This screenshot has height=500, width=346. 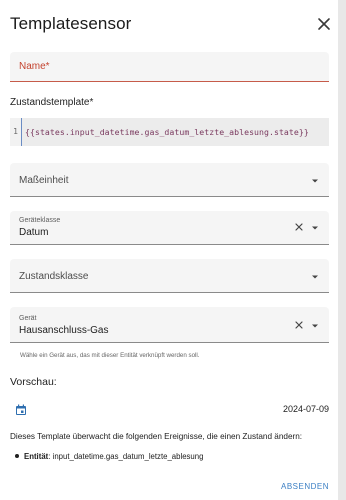 What do you see at coordinates (71, 23) in the screenshot?
I see `dialog-title: Templatesensor` at bounding box center [71, 23].